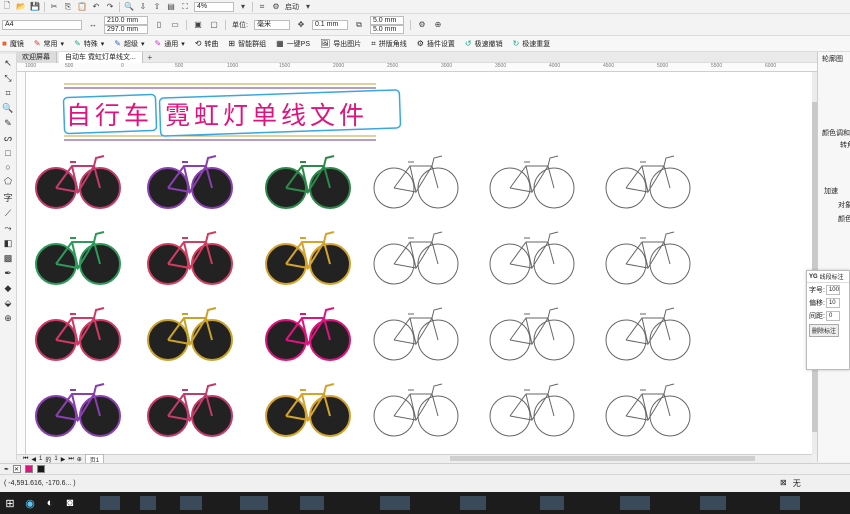 This screenshot has height=514, width=850. What do you see at coordinates (8, 273) in the screenshot?
I see `eyedropper-tool-icon: ✒` at bounding box center [8, 273].